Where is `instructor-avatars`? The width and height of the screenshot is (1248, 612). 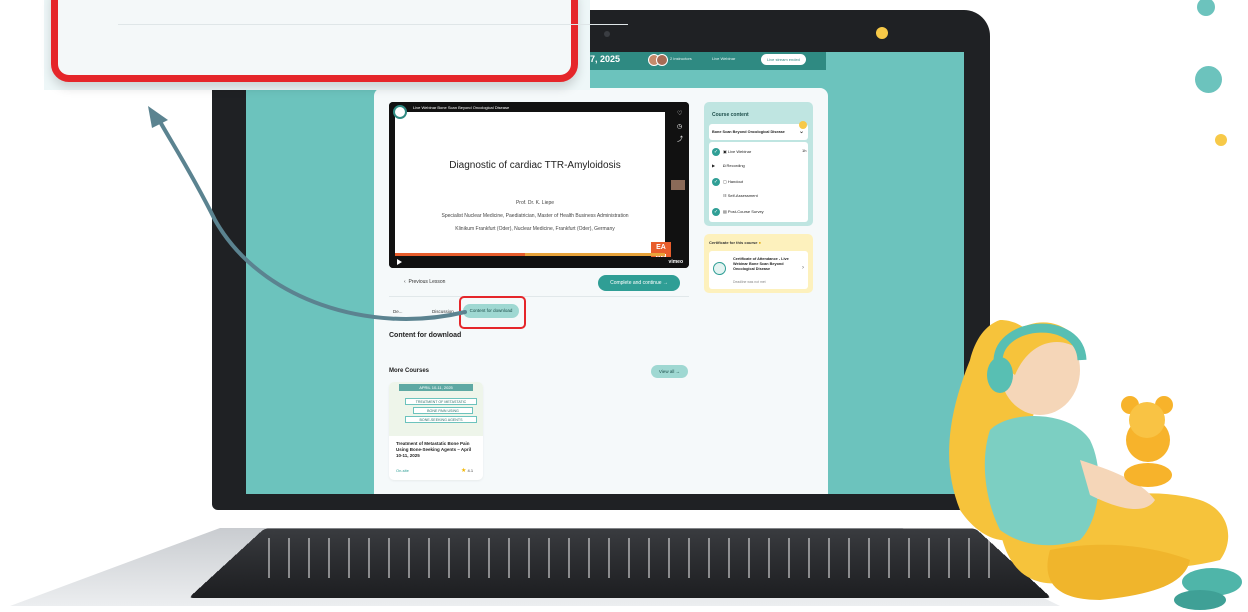
instructor-avatars is located at coordinates (658, 60).